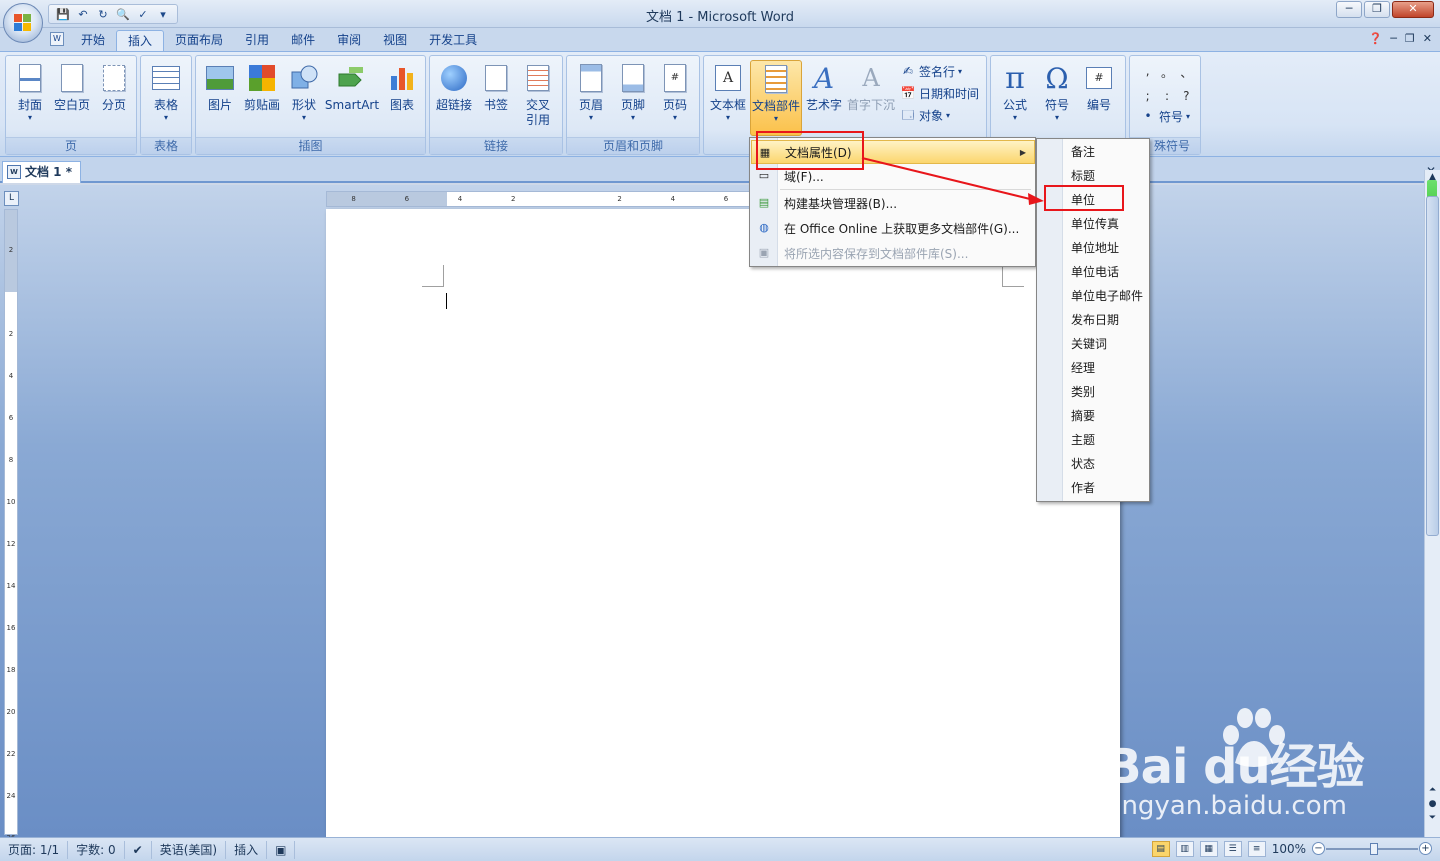 Image resolution: width=1440 pixels, height=861 pixels. Describe the element at coordinates (72, 78) in the screenshot. I see `blank-page-icon` at that location.